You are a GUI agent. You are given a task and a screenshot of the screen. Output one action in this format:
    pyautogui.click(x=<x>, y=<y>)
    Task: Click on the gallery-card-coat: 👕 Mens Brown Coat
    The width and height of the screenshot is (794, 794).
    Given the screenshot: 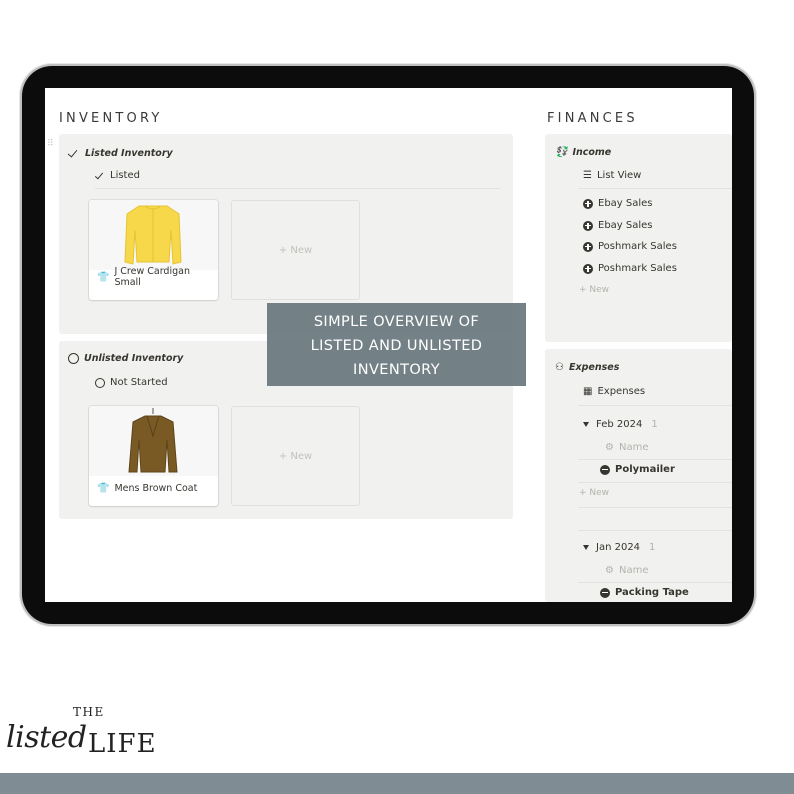 What is the action you would take?
    pyautogui.click(x=153, y=456)
    